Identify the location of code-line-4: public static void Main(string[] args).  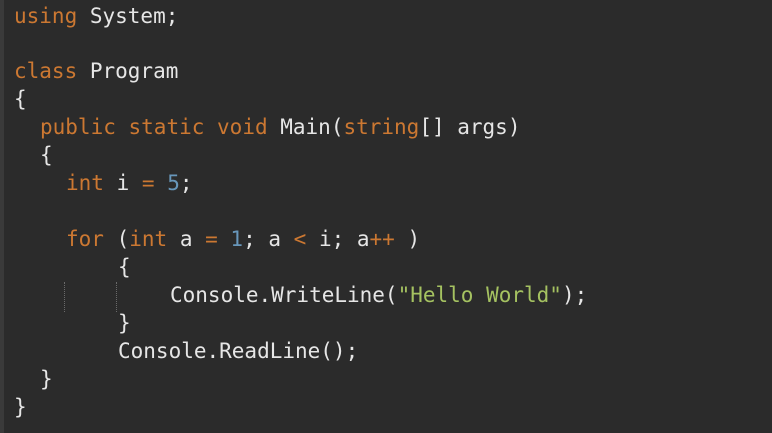
(280, 127).